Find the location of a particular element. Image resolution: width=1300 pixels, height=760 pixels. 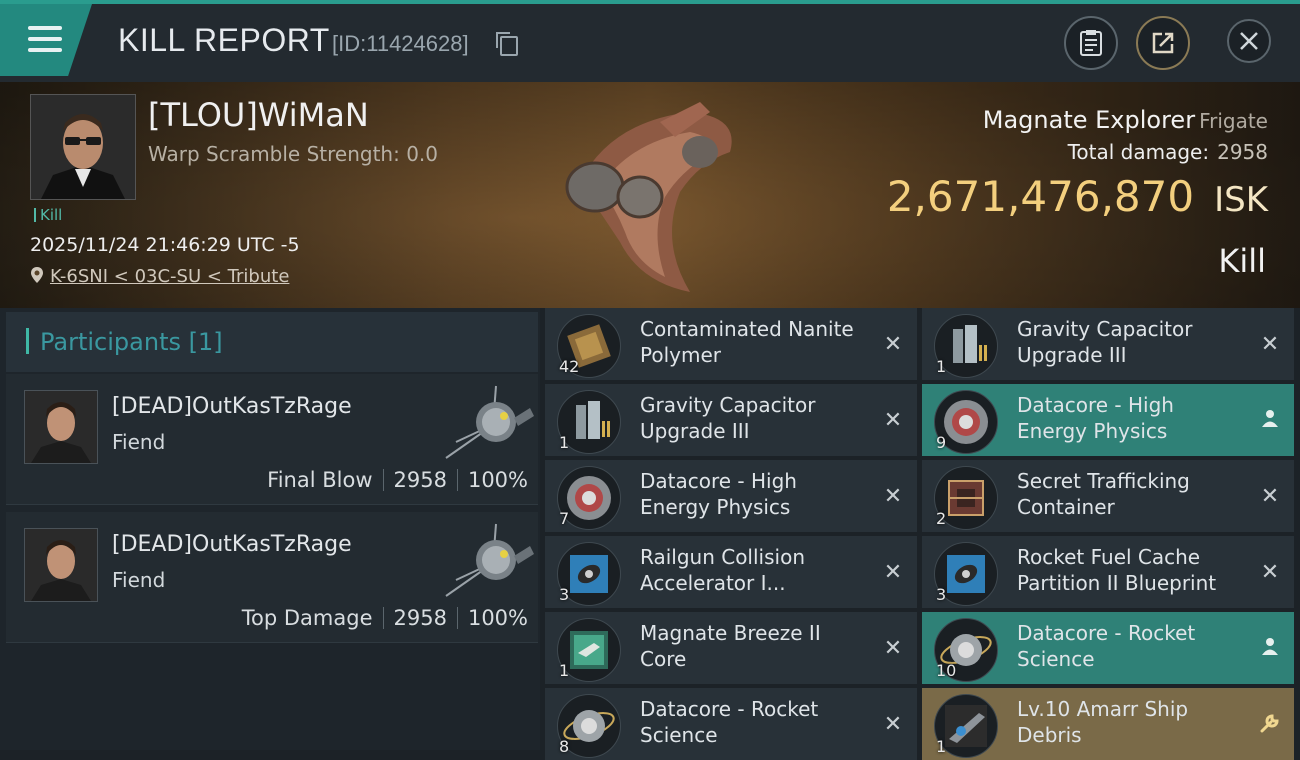

item-row: 8 Datacore - Rocket Science ✕ is located at coordinates (731, 724).